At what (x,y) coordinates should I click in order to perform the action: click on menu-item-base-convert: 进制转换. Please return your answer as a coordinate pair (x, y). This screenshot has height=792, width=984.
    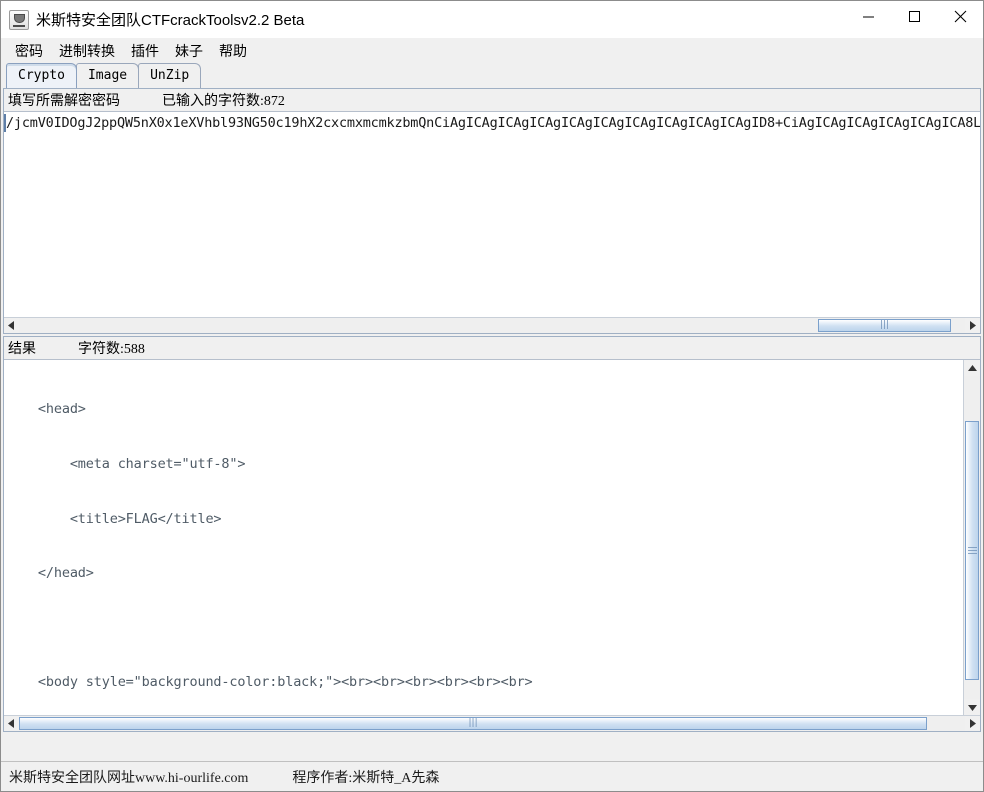
    Looking at the image, I should click on (87, 51).